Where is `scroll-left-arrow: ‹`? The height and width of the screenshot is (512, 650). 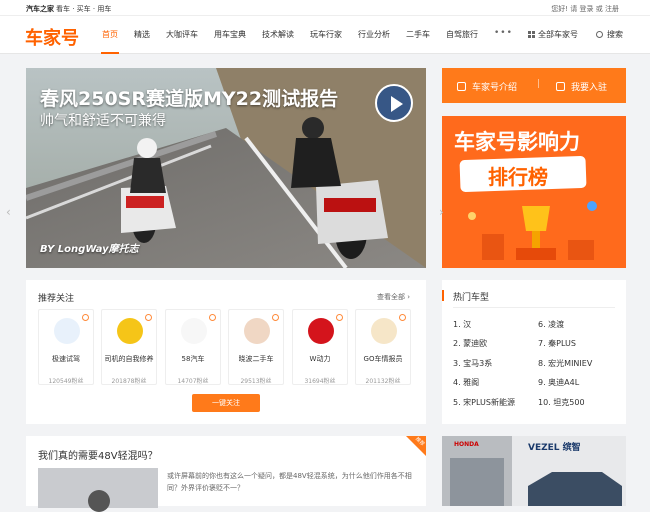
scroll-left-arrow: ‹ is located at coordinates (8, 212).